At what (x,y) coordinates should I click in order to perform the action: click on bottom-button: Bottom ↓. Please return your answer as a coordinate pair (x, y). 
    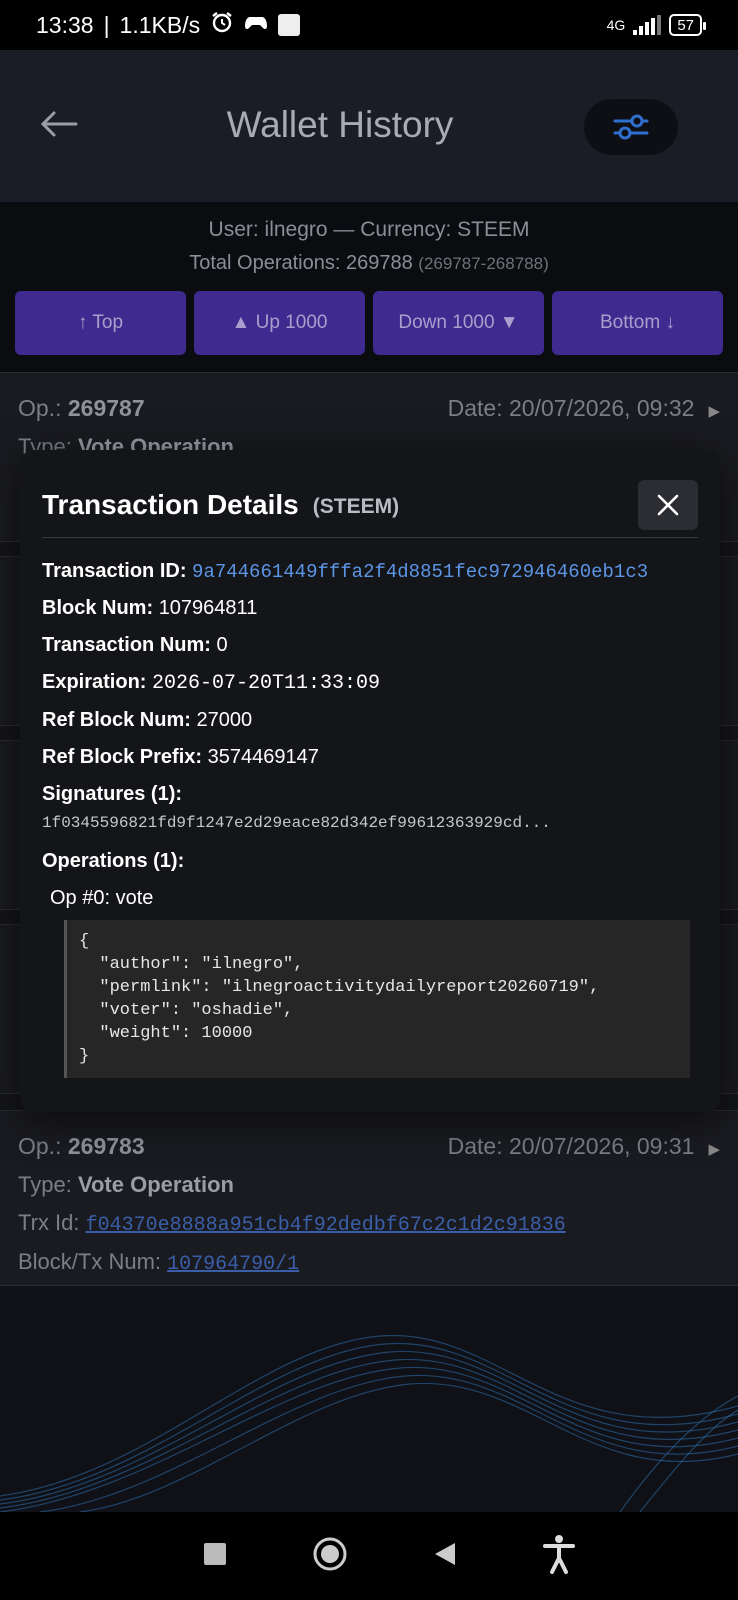
    Looking at the image, I should click on (637, 323).